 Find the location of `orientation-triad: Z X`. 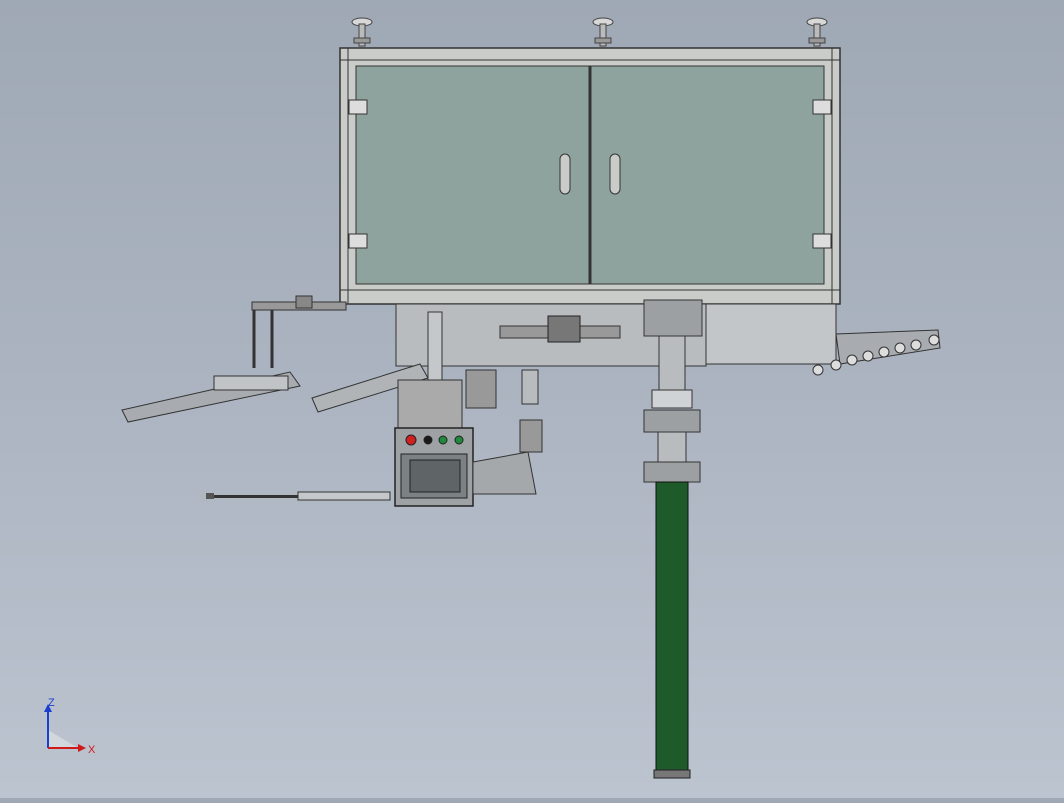

orientation-triad: Z X is located at coordinates (70, 726).